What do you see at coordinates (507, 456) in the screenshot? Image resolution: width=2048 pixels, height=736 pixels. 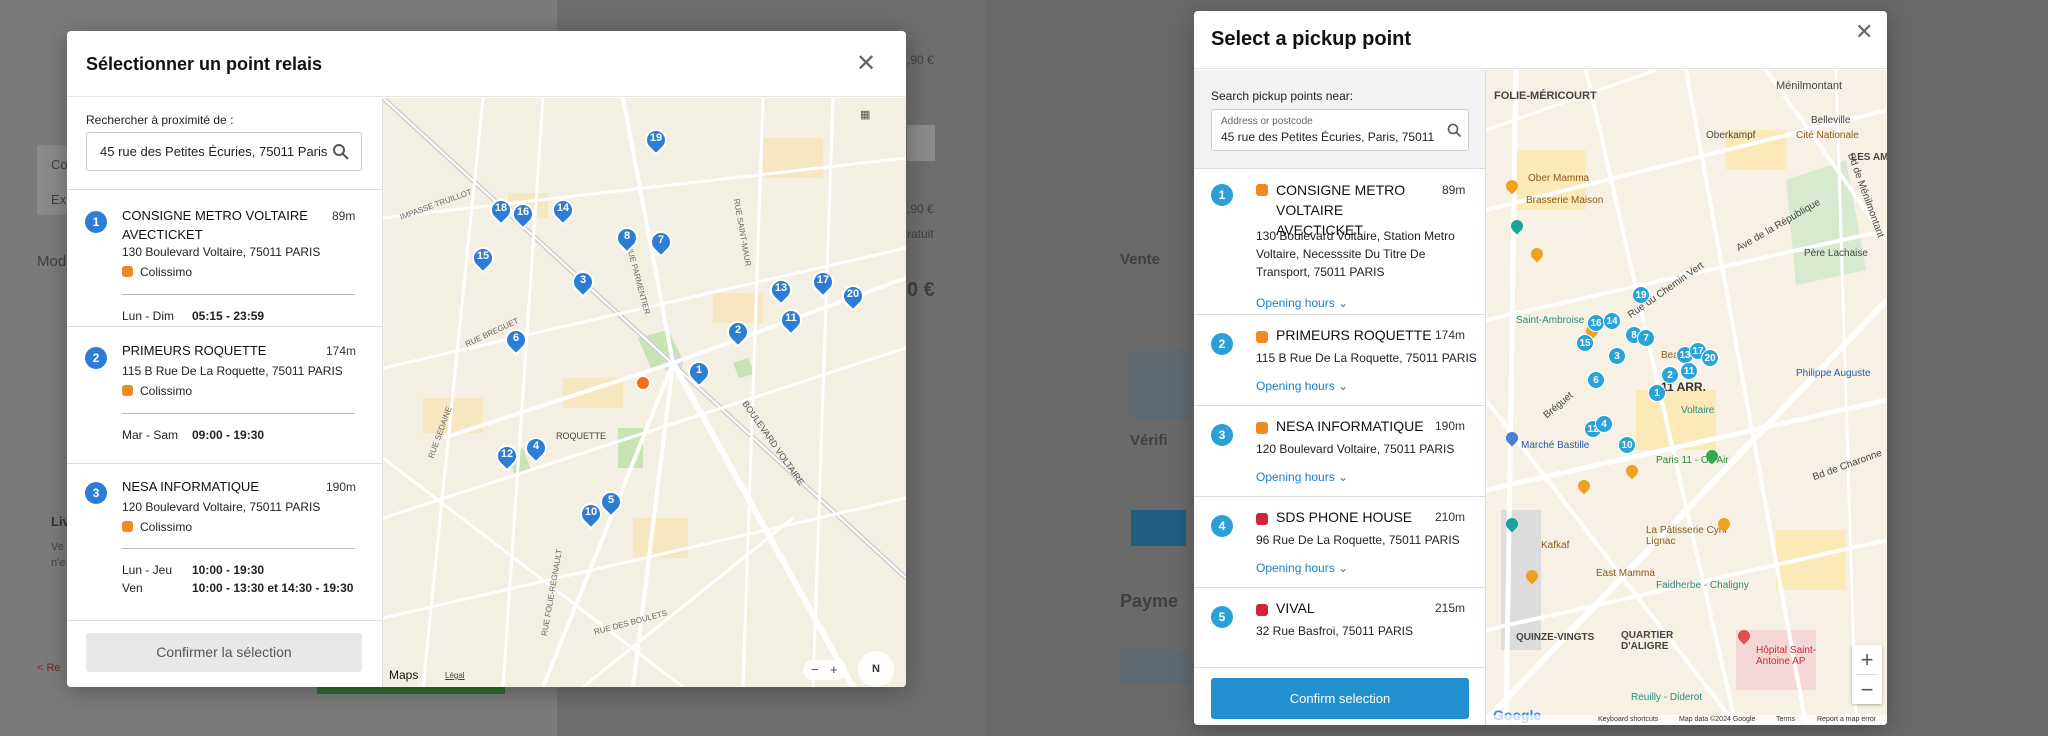 I see `map-pin: 12` at bounding box center [507, 456].